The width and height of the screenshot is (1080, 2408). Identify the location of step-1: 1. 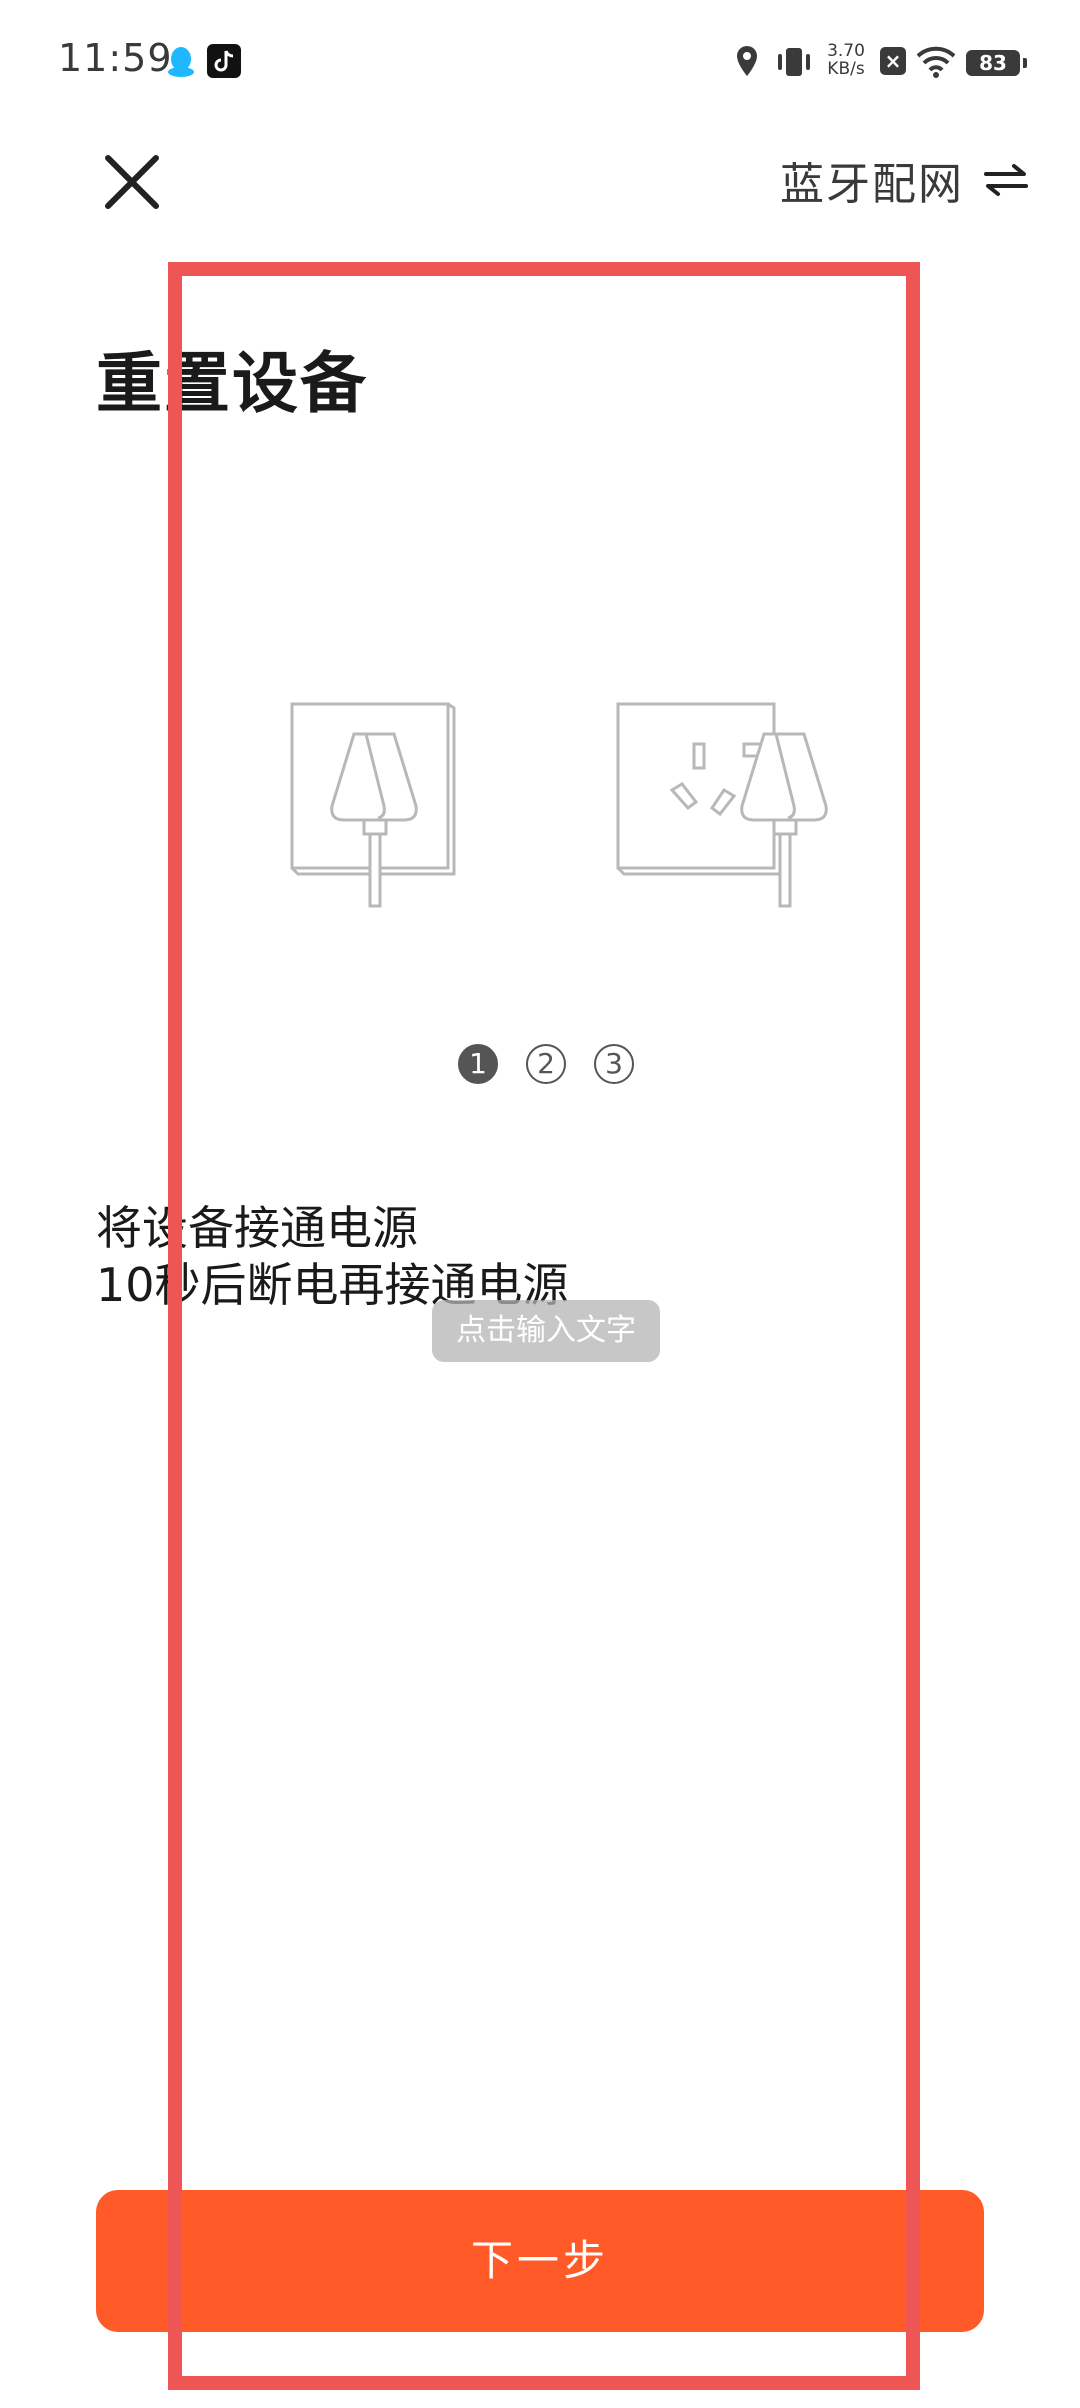
(478, 1064).